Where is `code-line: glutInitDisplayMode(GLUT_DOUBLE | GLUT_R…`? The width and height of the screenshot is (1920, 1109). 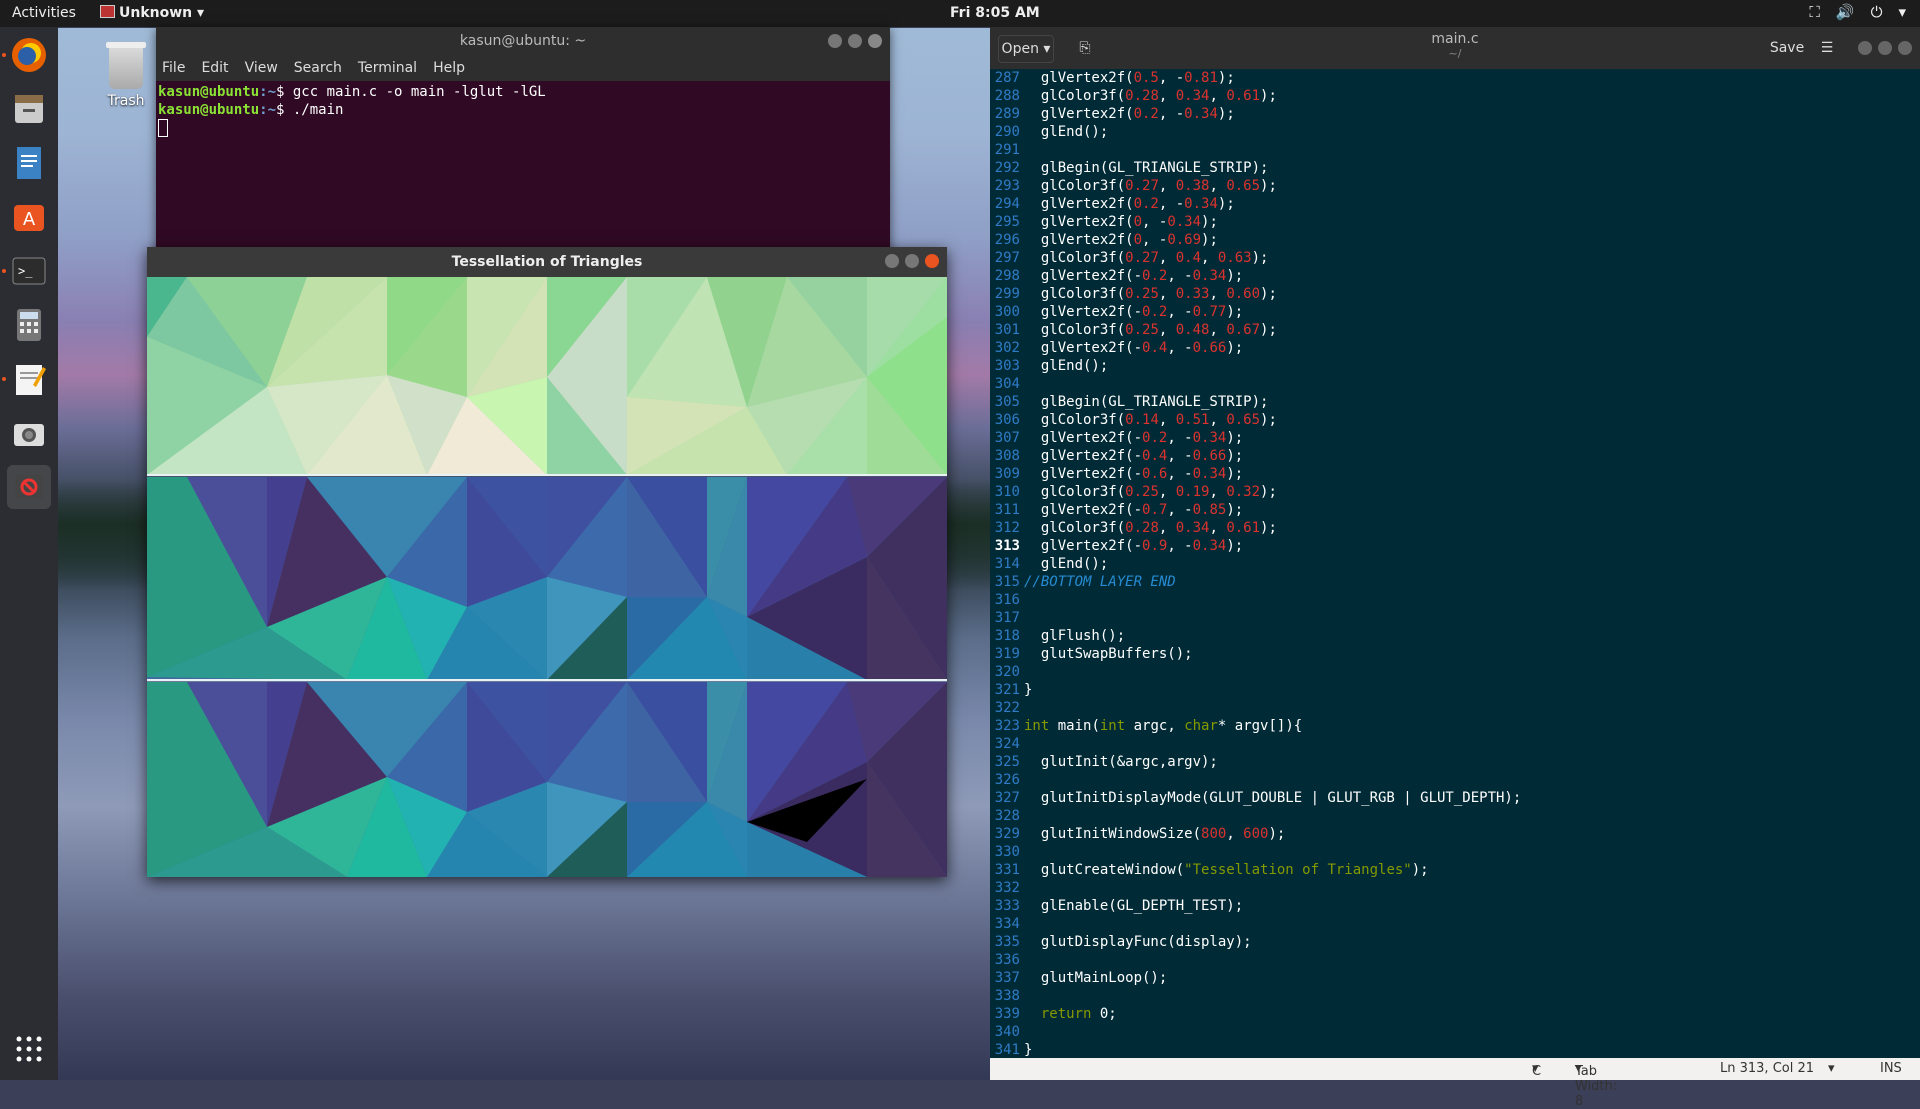 code-line: glutInitDisplayMode(GLUT_DOUBLE | GLUT_R… is located at coordinates (1272, 798).